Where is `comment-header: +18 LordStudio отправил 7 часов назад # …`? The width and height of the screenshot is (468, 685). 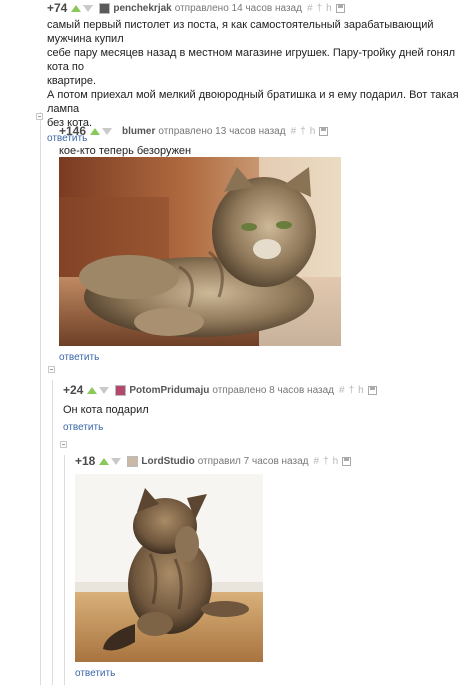 comment-header: +18 LordStudio отправил 7 часов назад # … is located at coordinates (267, 461).